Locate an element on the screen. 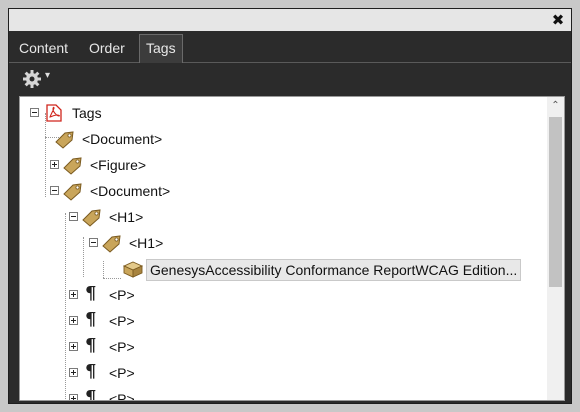 The width and height of the screenshot is (580, 412). panel-tabs: Content Order Tags is located at coordinates (290, 47).